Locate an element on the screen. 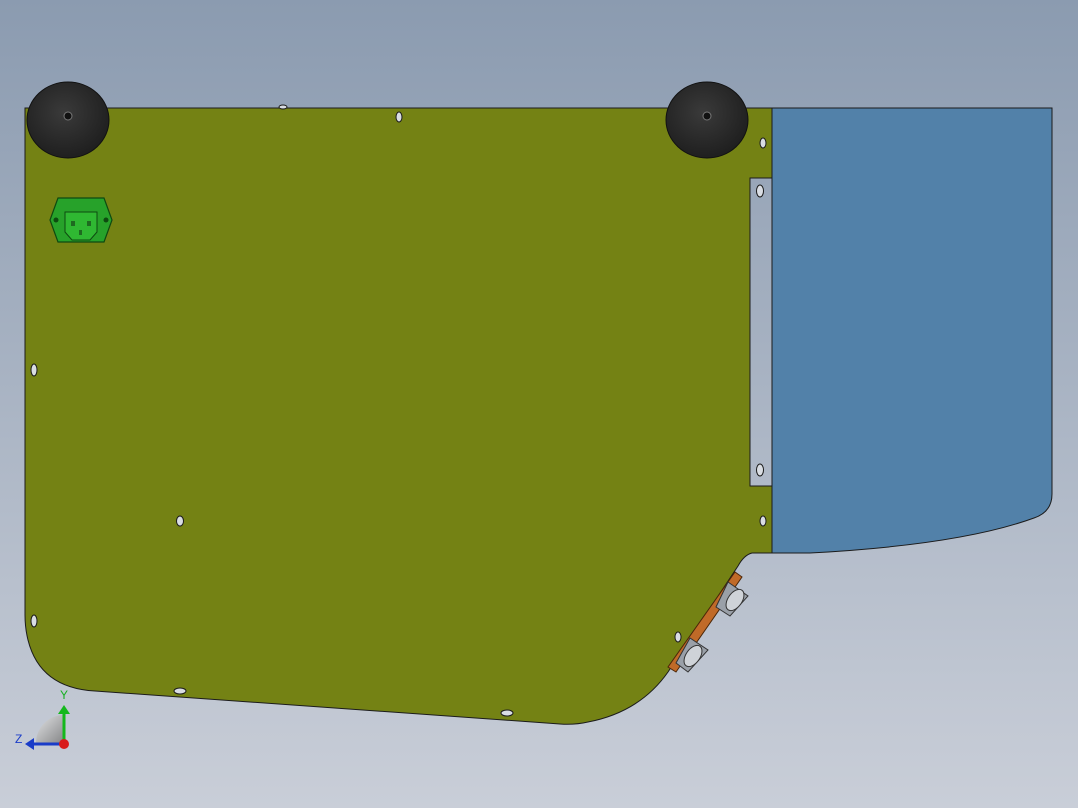 The width and height of the screenshot is (1078, 808). rubber-foot-left is located at coordinates (68, 120).